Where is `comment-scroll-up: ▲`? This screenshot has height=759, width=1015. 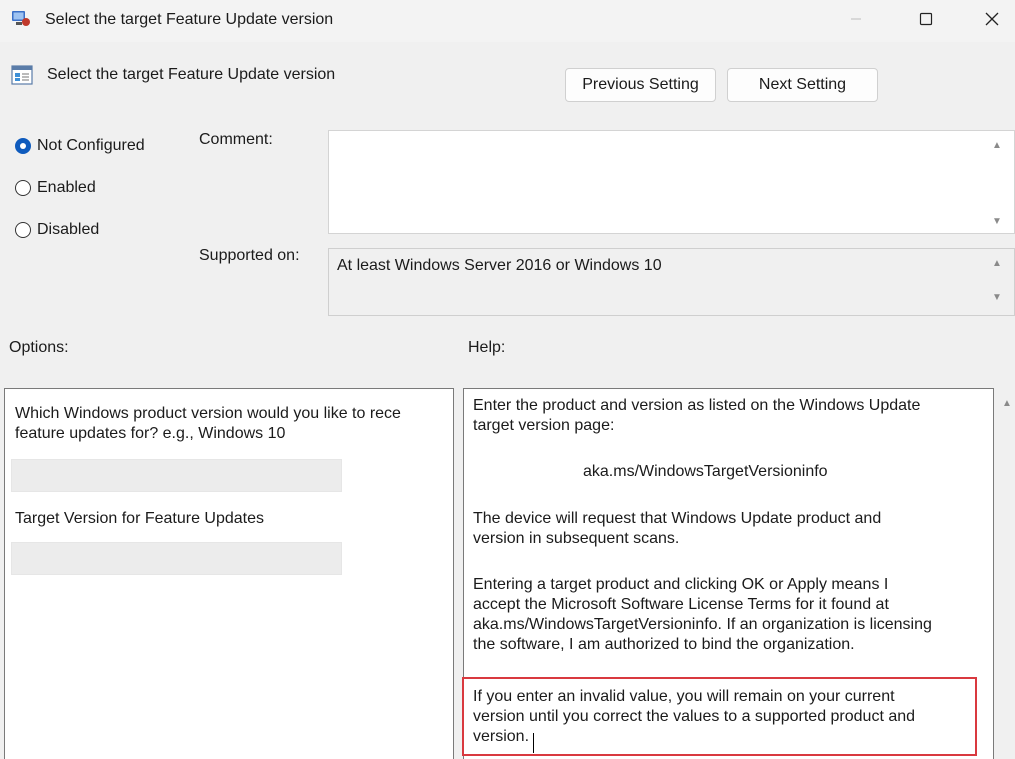
comment-scroll-up: ▲ is located at coordinates (997, 145).